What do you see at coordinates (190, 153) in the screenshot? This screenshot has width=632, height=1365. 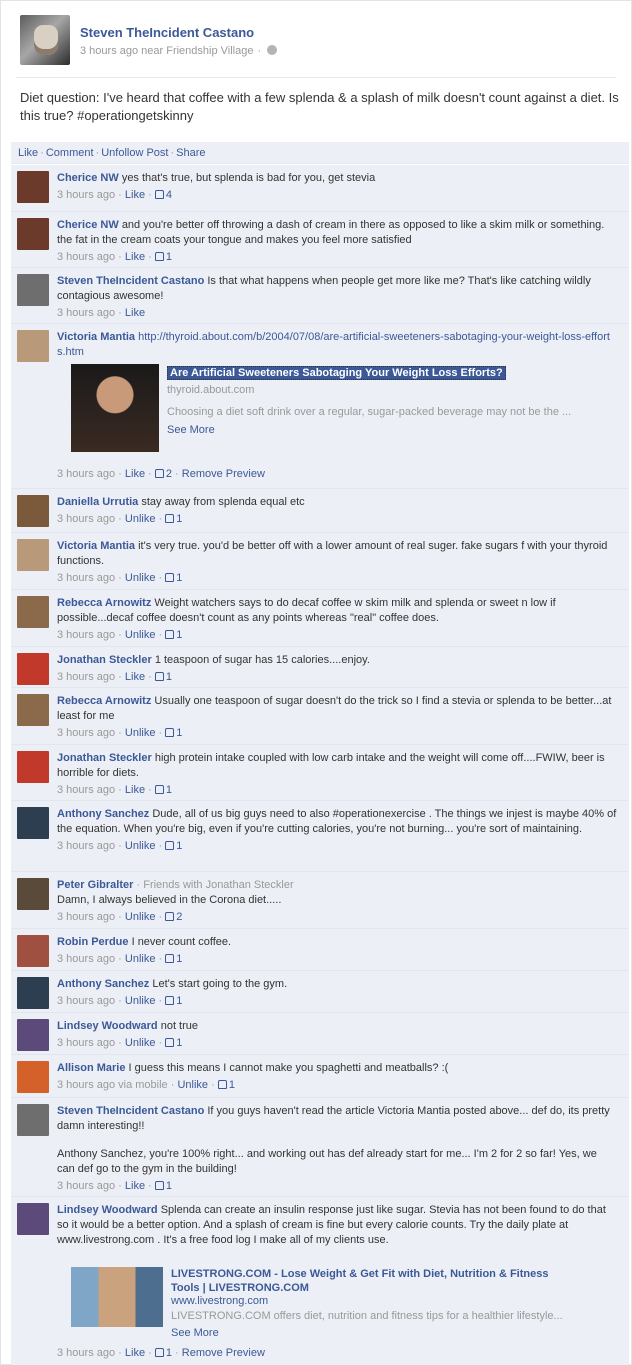 I see `share-link: Share` at bounding box center [190, 153].